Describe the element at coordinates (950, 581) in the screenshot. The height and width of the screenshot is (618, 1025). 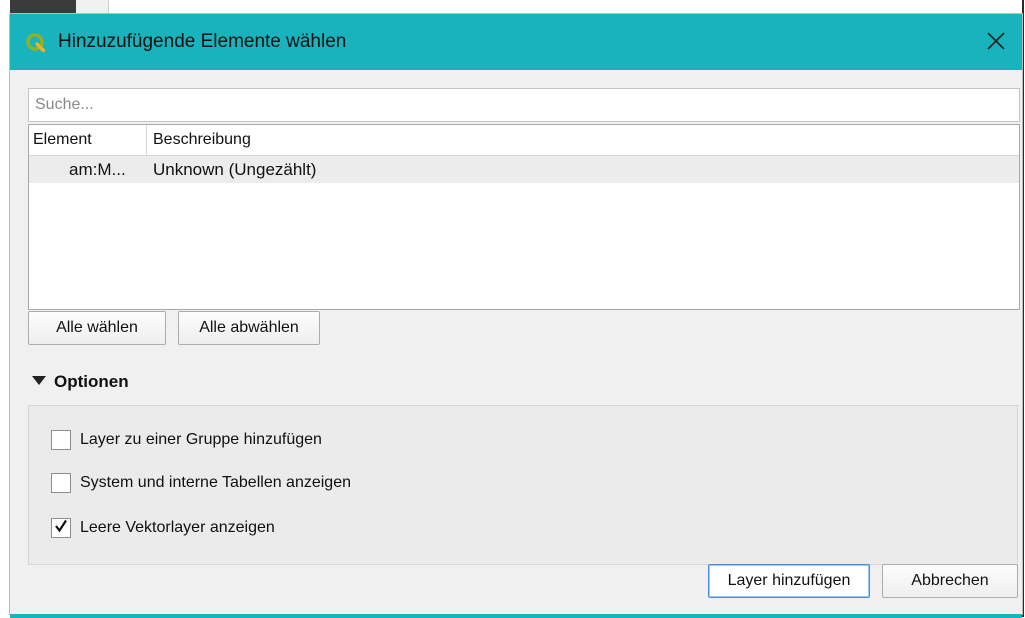
I see `cancel-button: Abbrechen` at that location.